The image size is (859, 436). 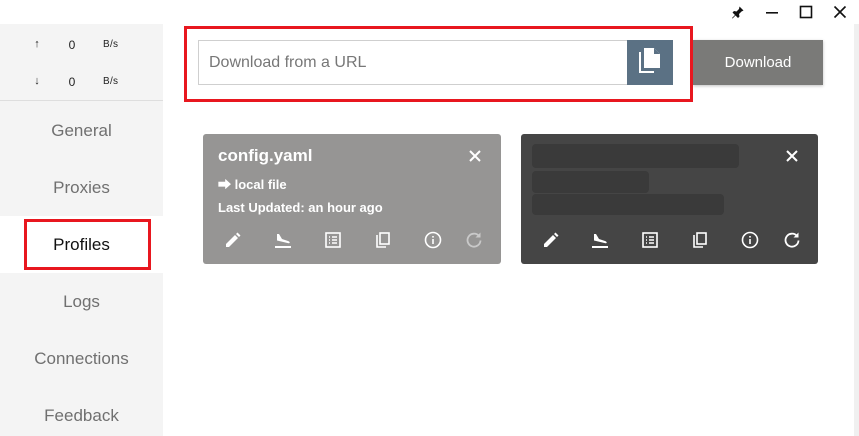 I want to click on highlight-box-profiles, so click(x=87, y=244).